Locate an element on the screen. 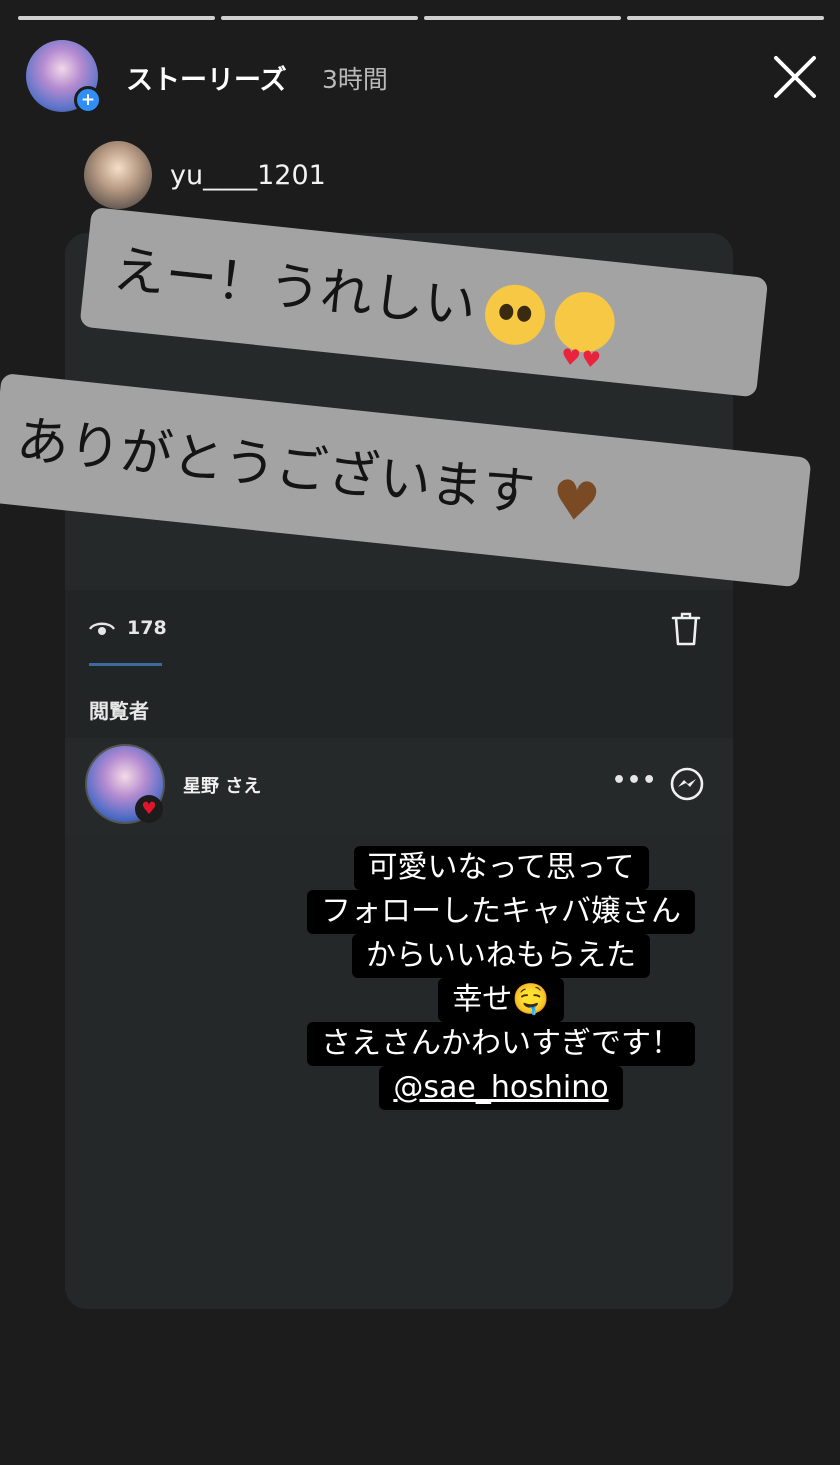 This screenshot has width=840, height=1465. sticker-text: えー！うれしい is located at coordinates (294, 288).